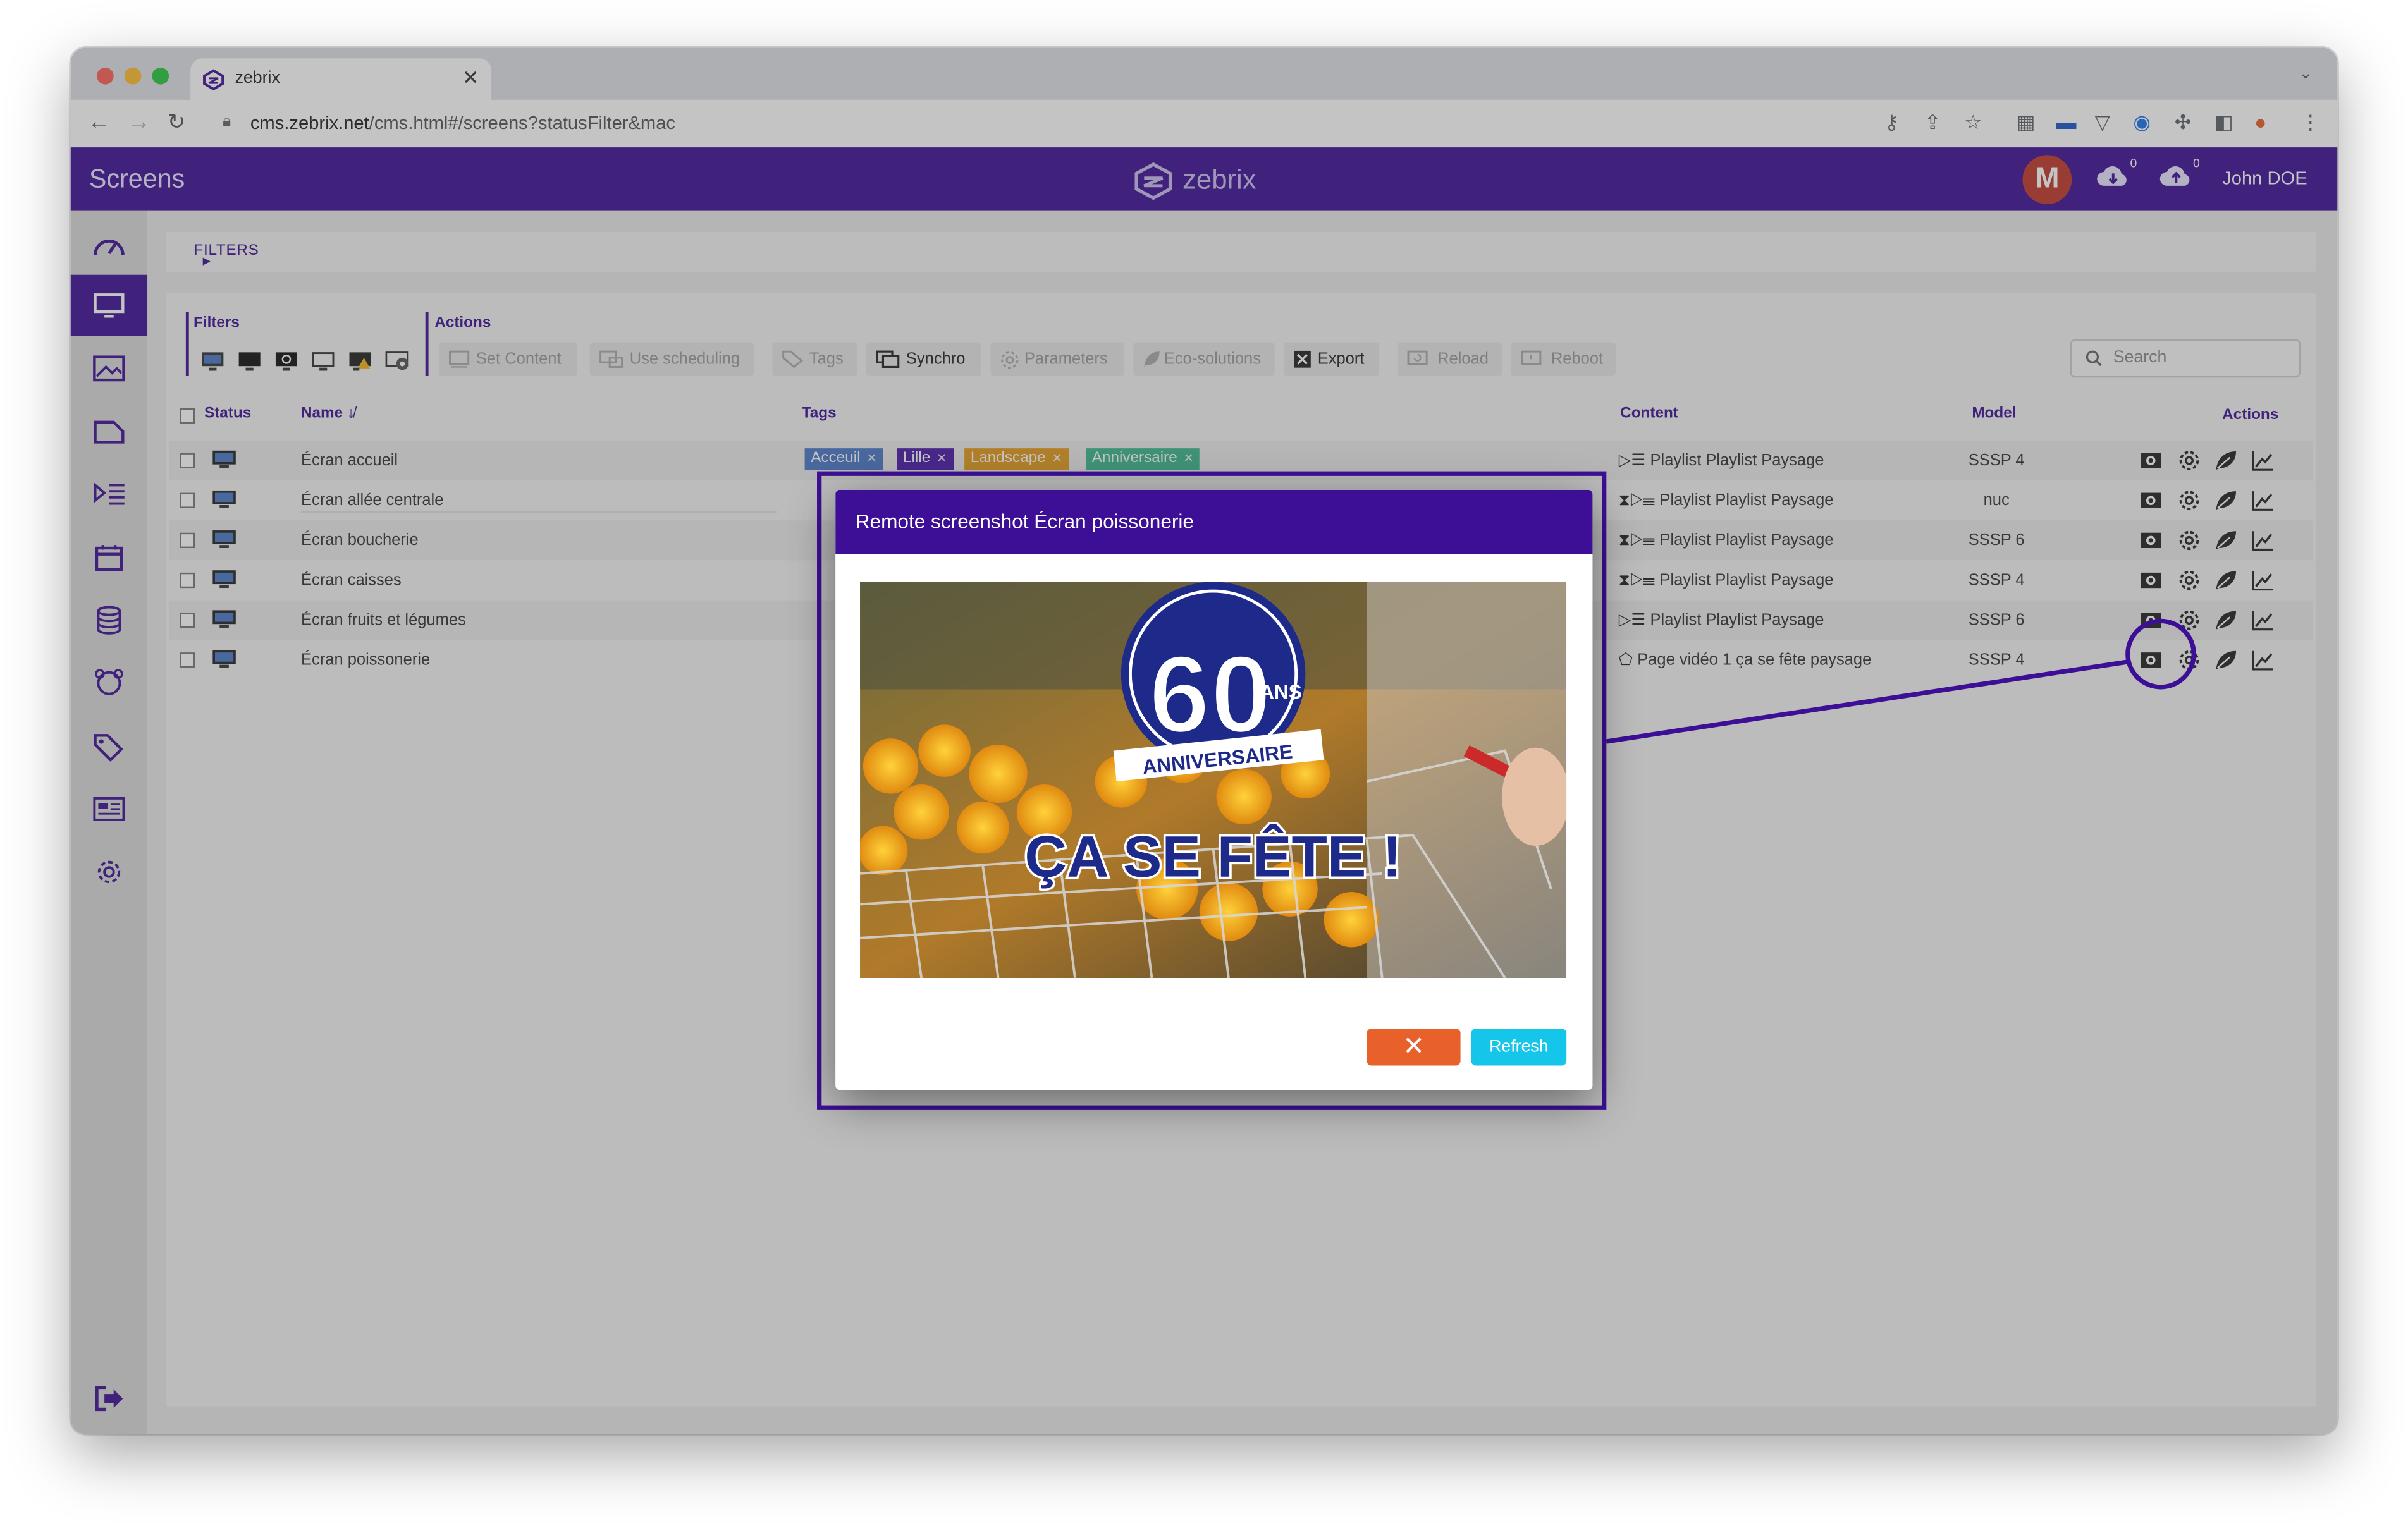 The image size is (2408, 1526). I want to click on annotation-highlight-circle, so click(2160, 654).